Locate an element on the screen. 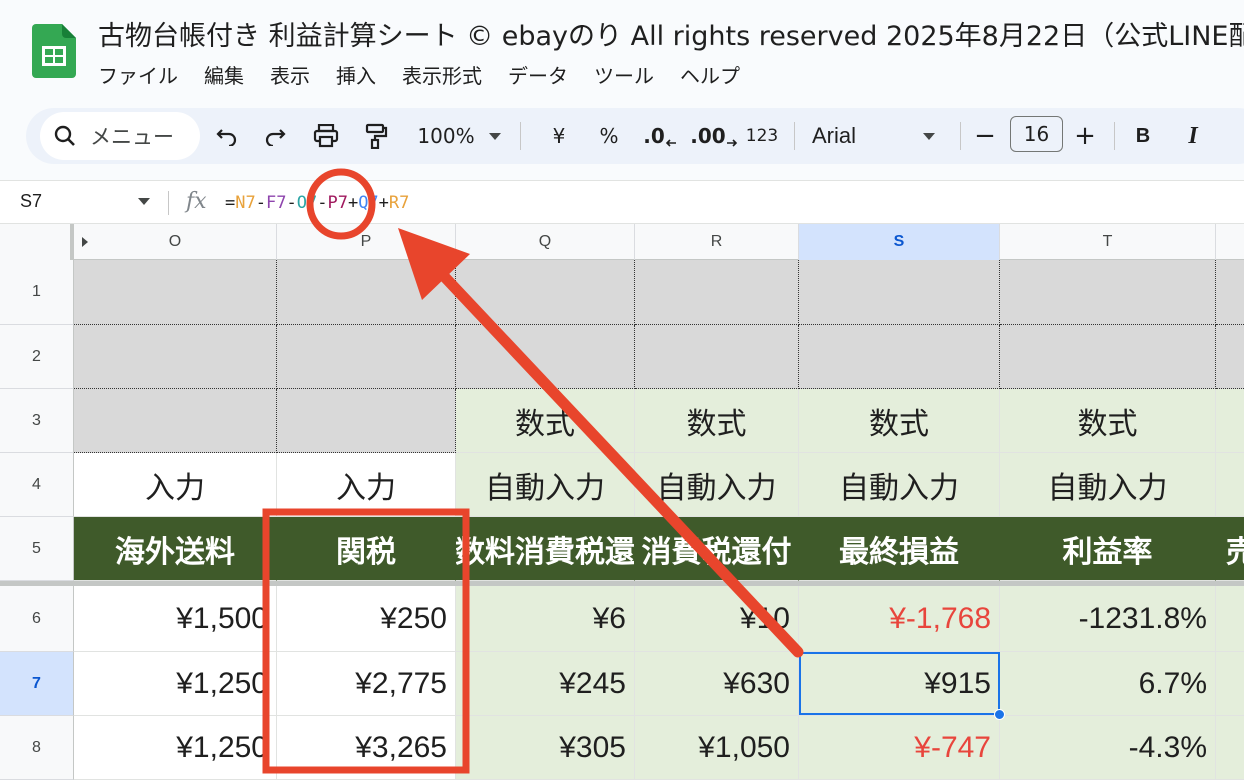 This screenshot has width=1244, height=780. column-header-q: Q is located at coordinates (545, 242).